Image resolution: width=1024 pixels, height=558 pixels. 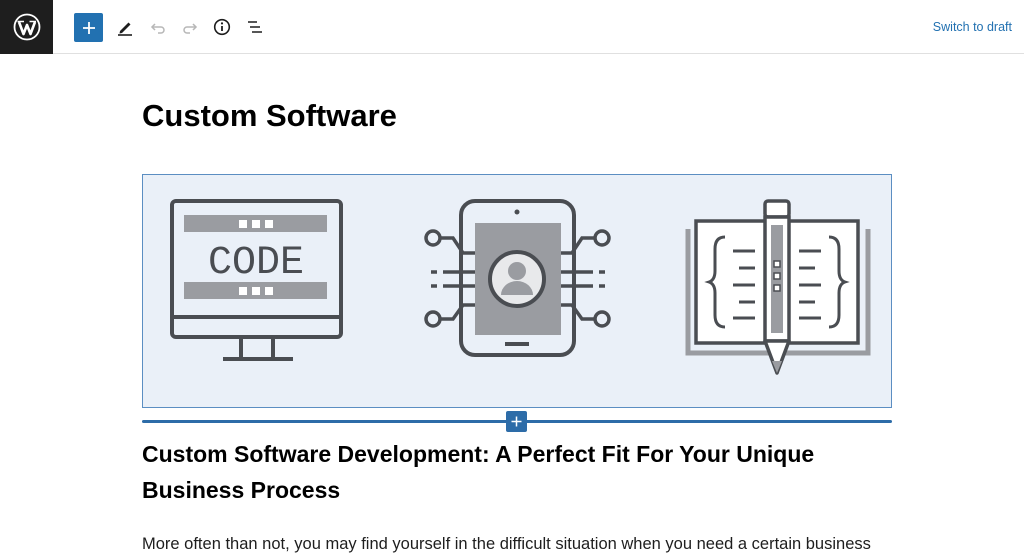 I want to click on tools-edit-button, so click(x=125, y=27).